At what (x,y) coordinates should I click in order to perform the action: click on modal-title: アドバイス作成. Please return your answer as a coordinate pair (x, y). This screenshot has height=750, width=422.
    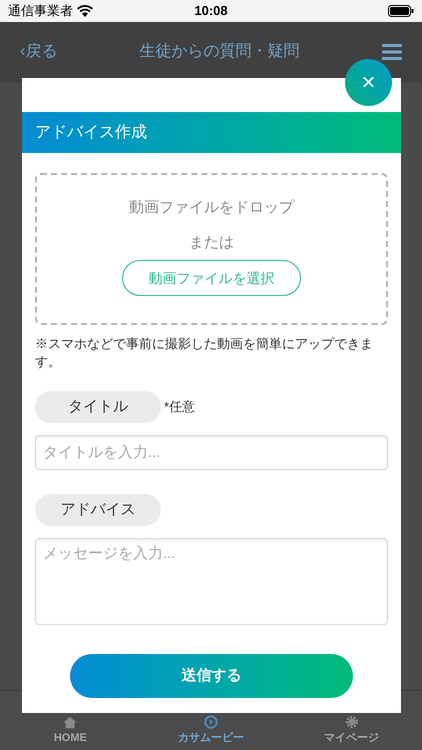
    Looking at the image, I should click on (91, 132).